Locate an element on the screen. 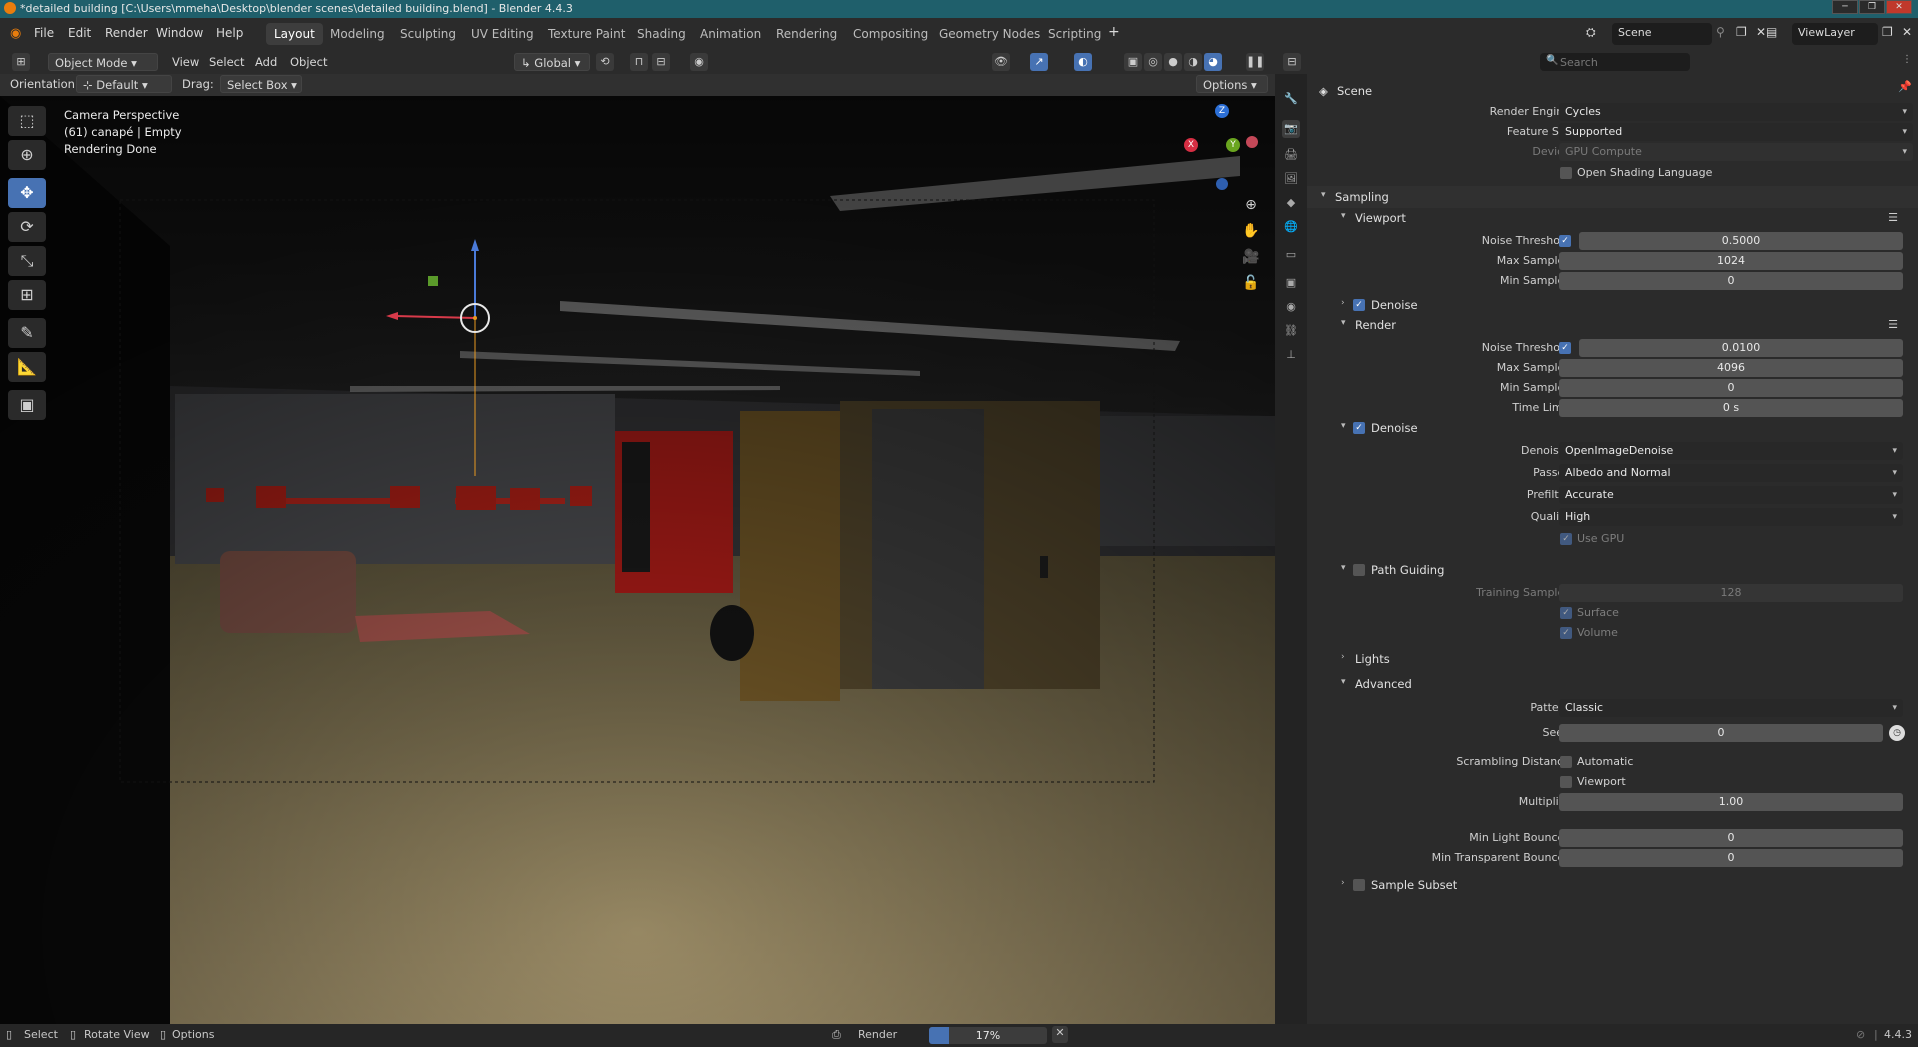 The height and width of the screenshot is (1047, 1918). menu-edit: Edit is located at coordinates (79, 33).